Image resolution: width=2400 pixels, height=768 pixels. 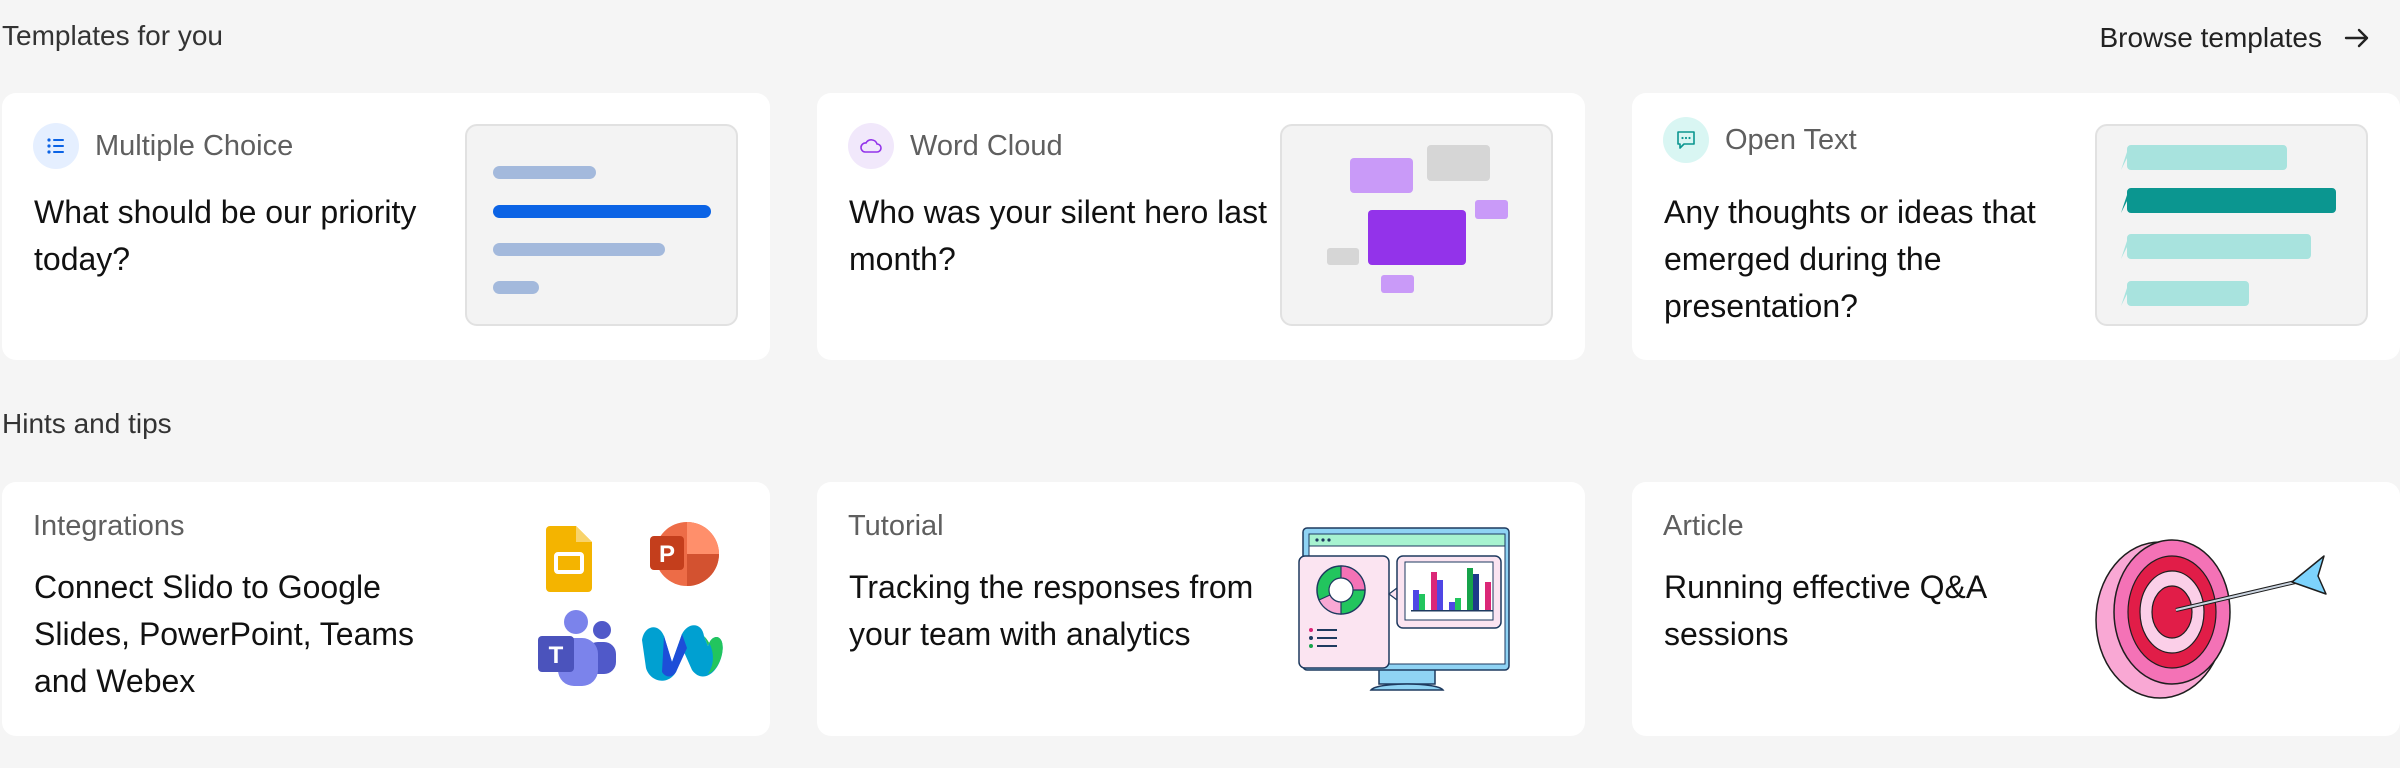 I want to click on browse-templates-link: Browse templates, so click(x=2234, y=38).